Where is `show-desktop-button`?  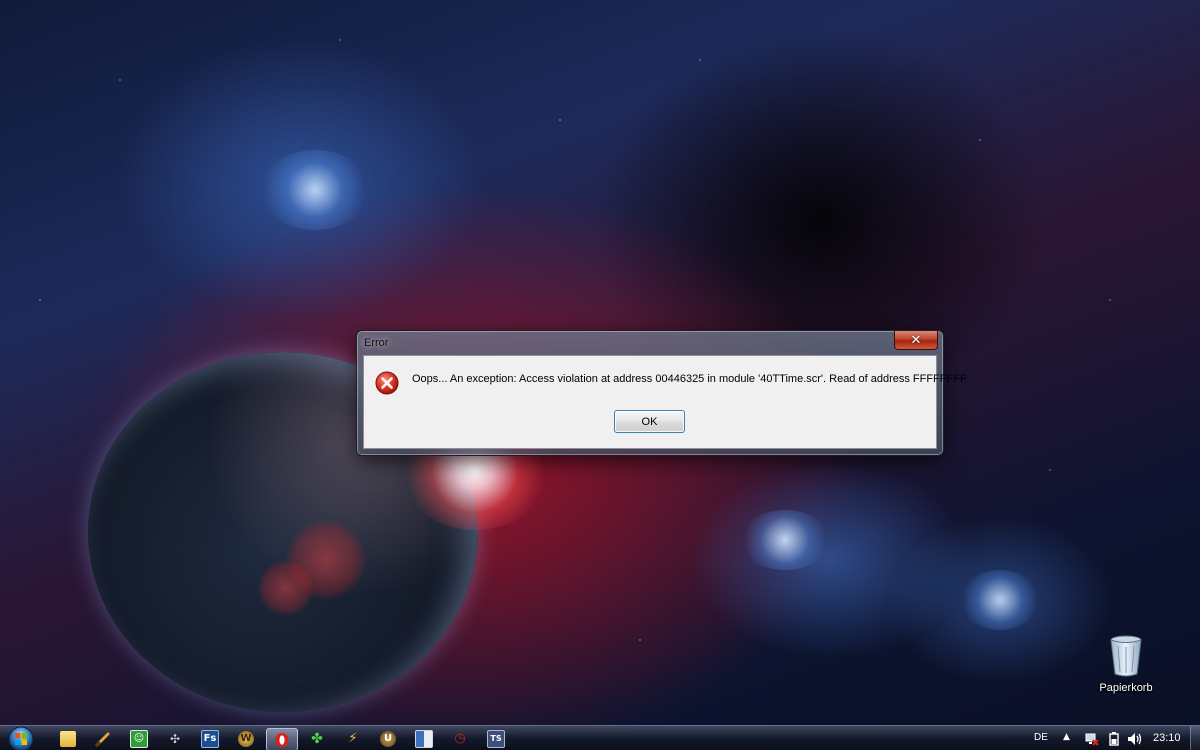 show-desktop-button is located at coordinates (1195, 738).